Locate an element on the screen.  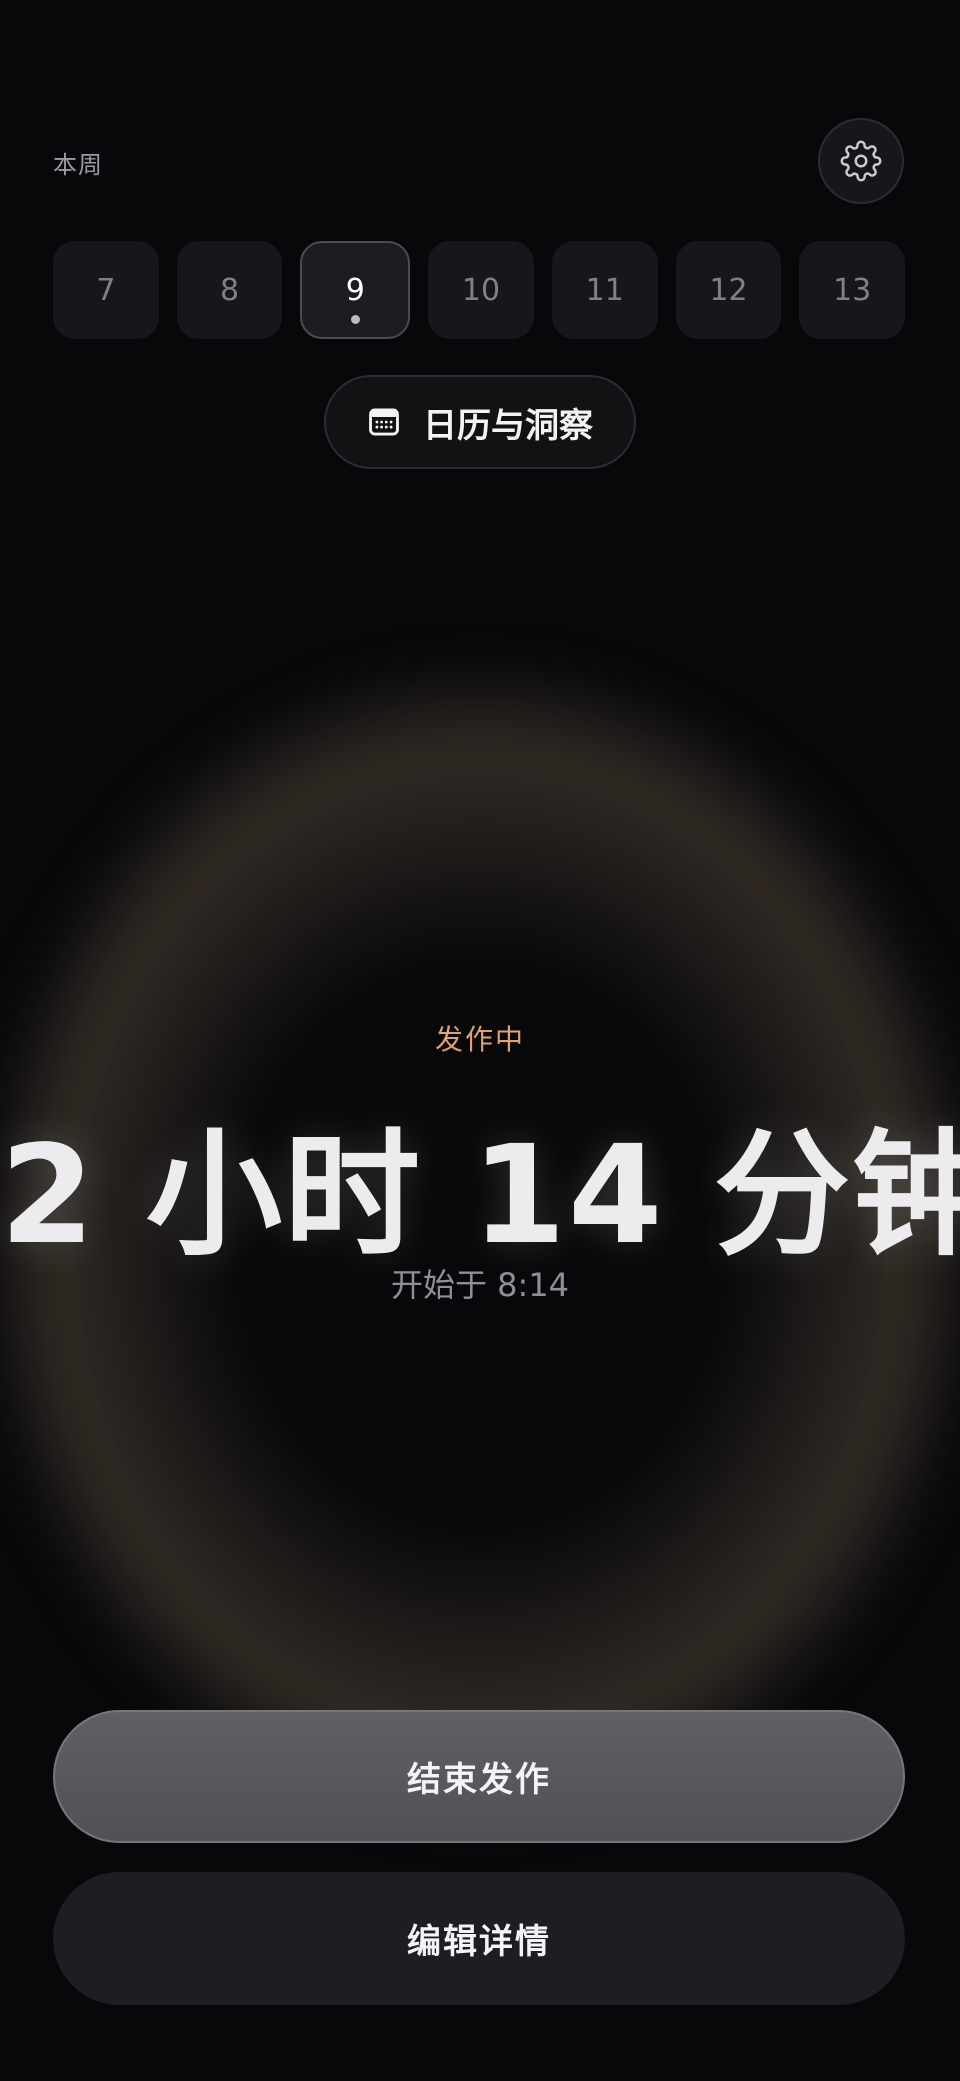
day-label: 9 is located at coordinates (355, 290).